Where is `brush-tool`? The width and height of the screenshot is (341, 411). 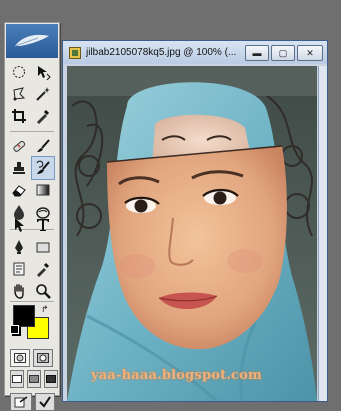 brush-tool is located at coordinates (43, 146).